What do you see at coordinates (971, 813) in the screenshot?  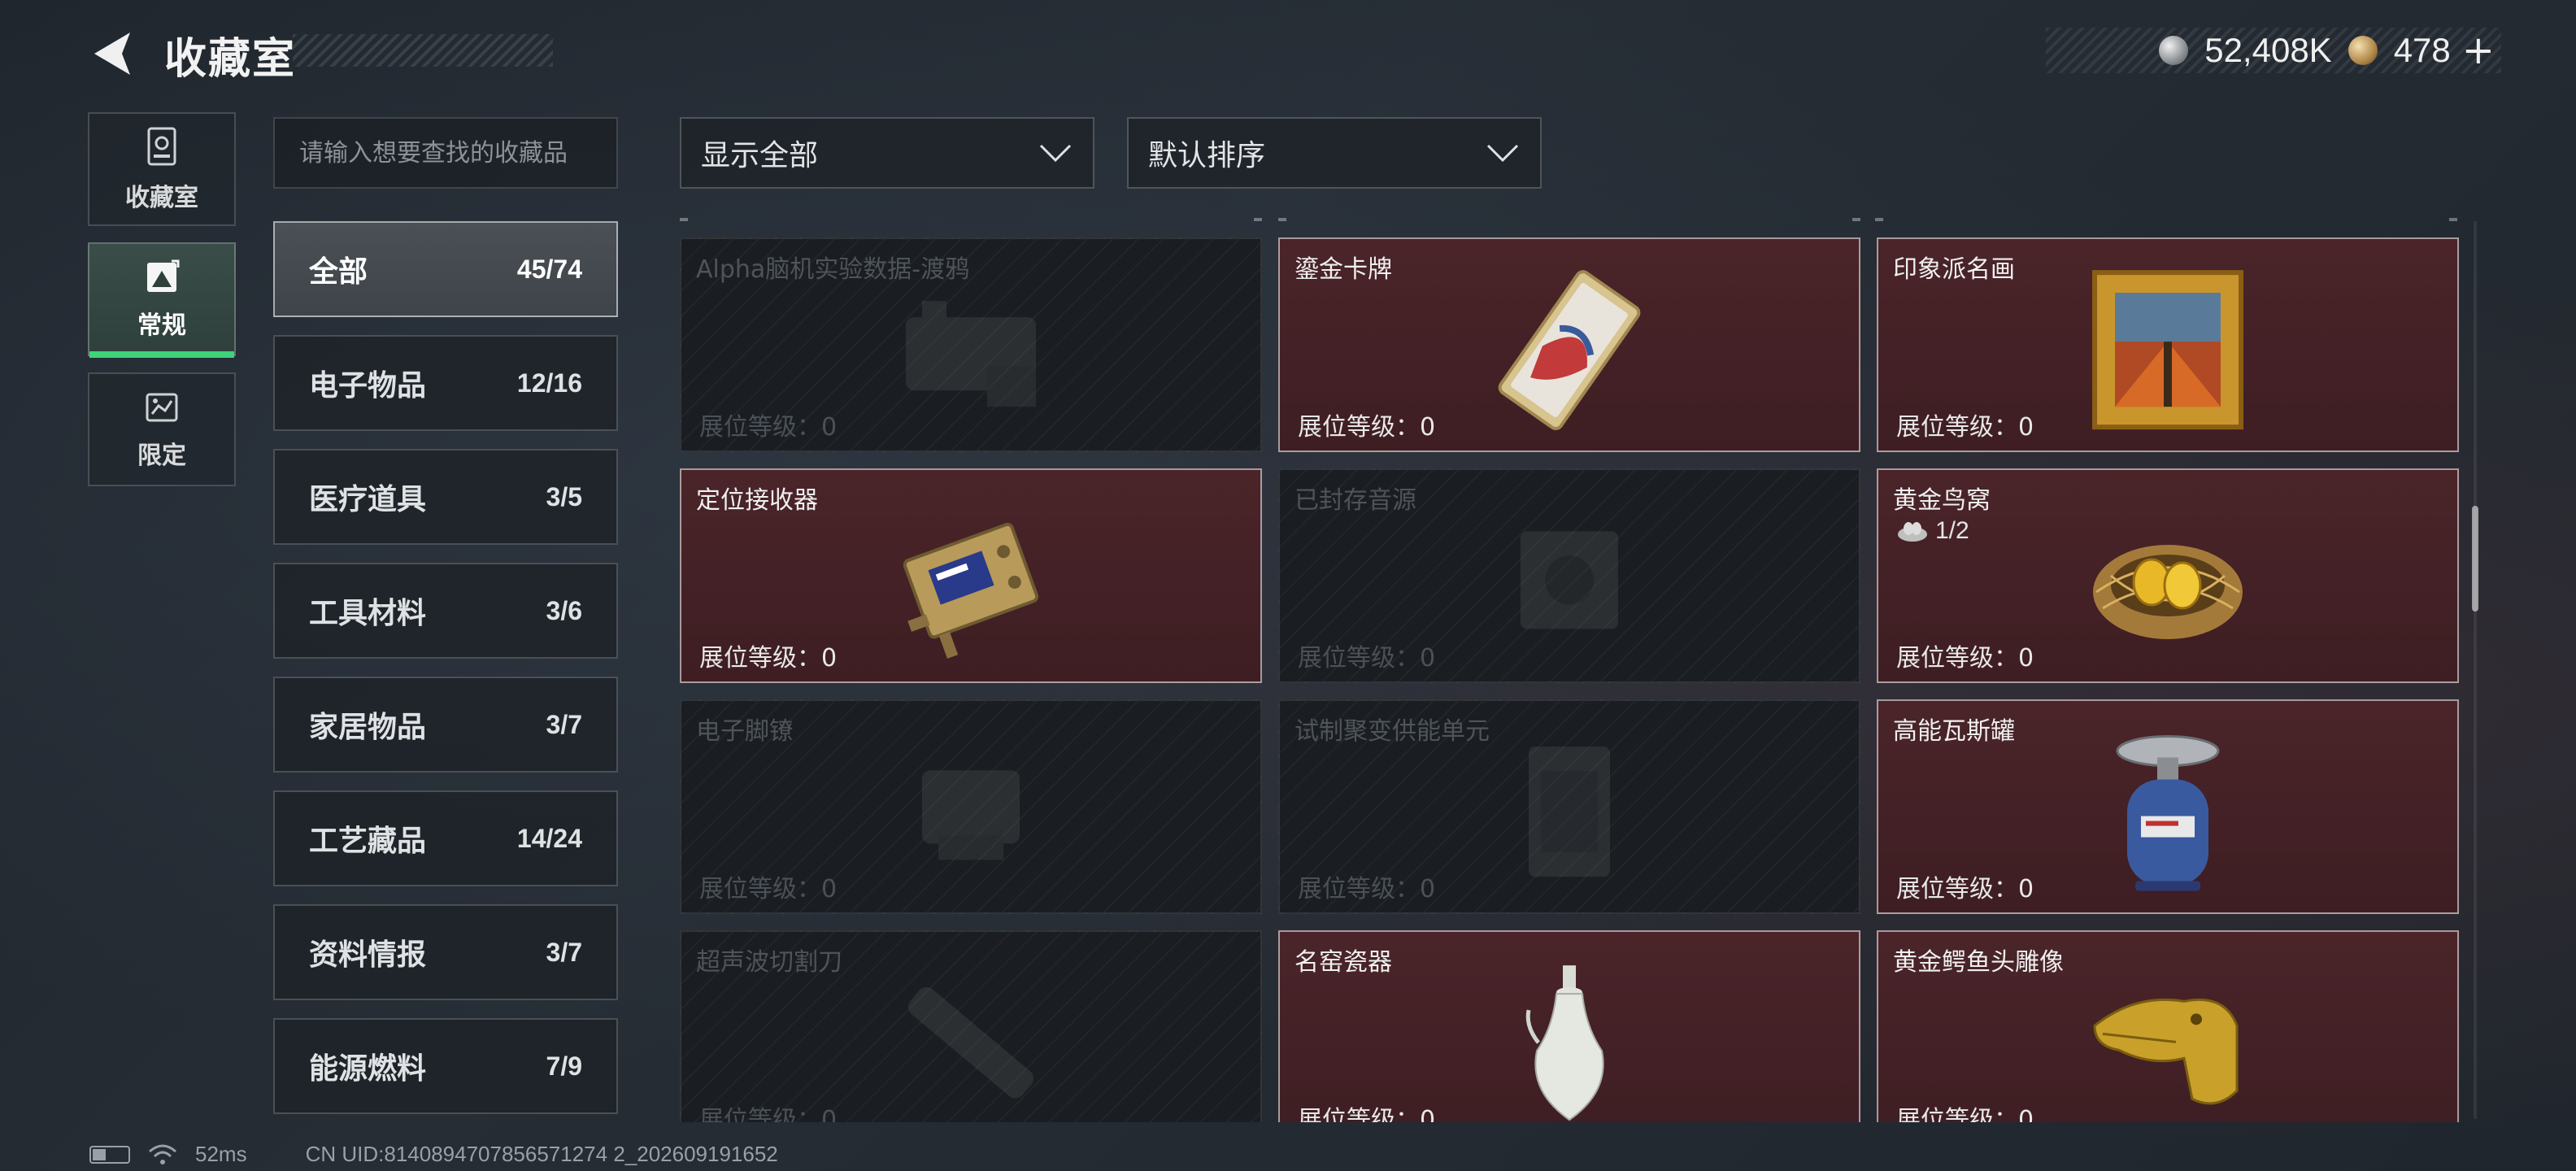 I see `ankle-monitor-icon` at bounding box center [971, 813].